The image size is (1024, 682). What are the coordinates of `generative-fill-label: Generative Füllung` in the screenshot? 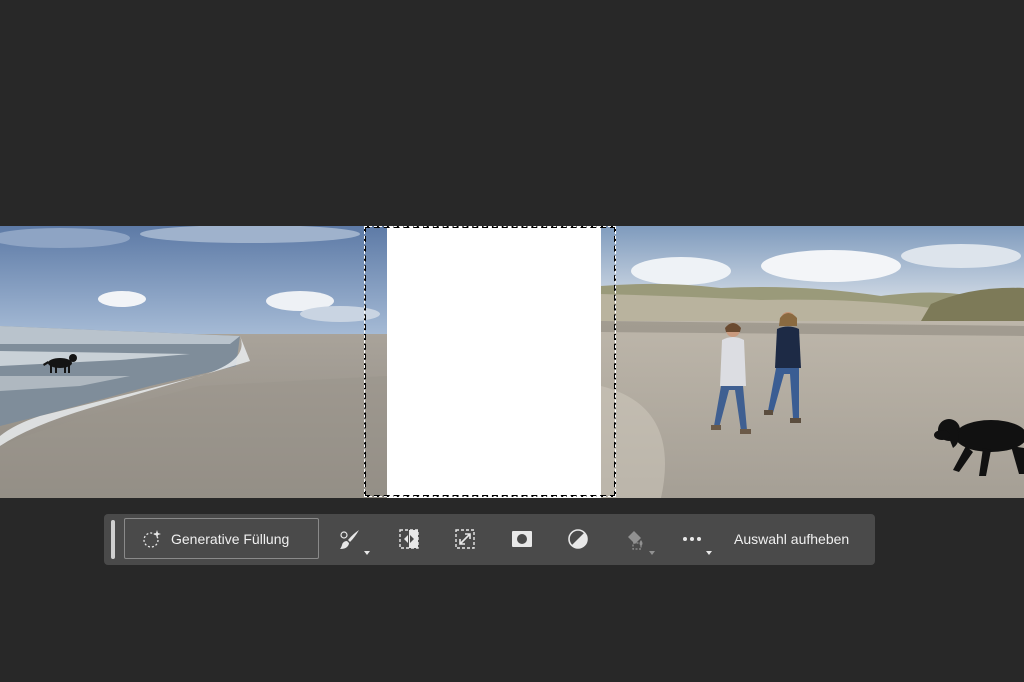 It's located at (230, 538).